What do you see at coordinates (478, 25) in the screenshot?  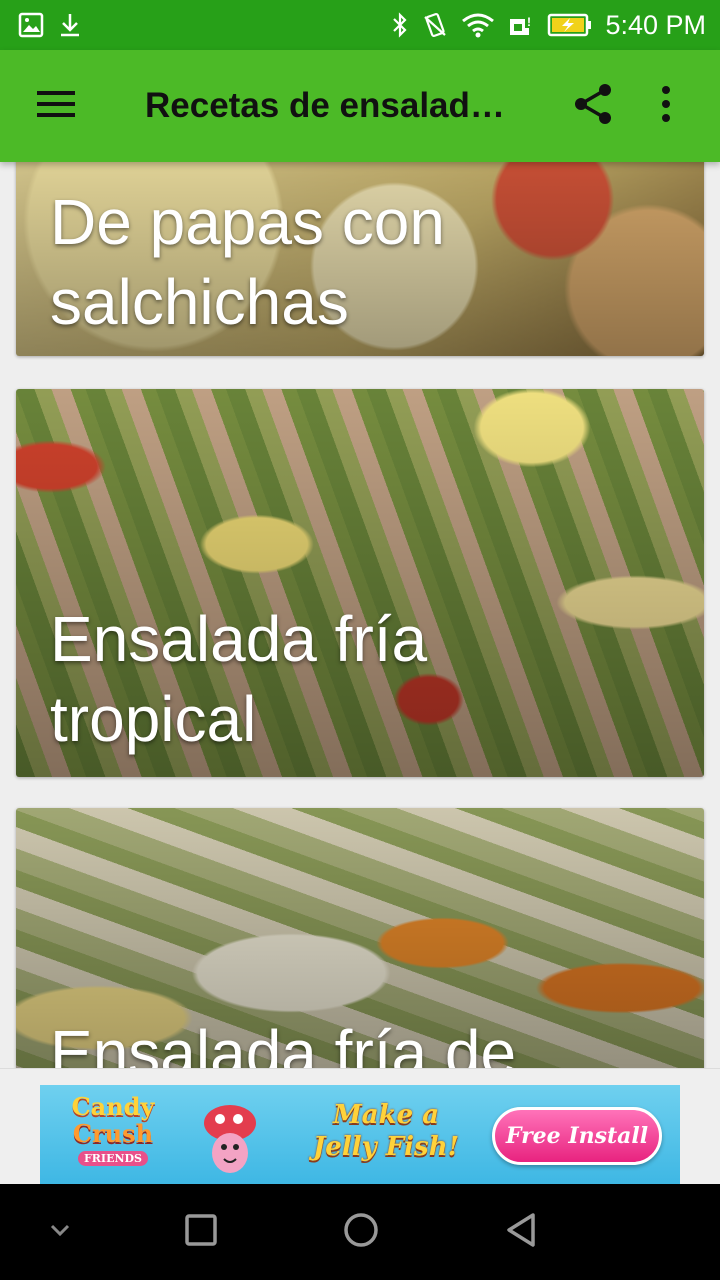 I see `wifi-icon` at bounding box center [478, 25].